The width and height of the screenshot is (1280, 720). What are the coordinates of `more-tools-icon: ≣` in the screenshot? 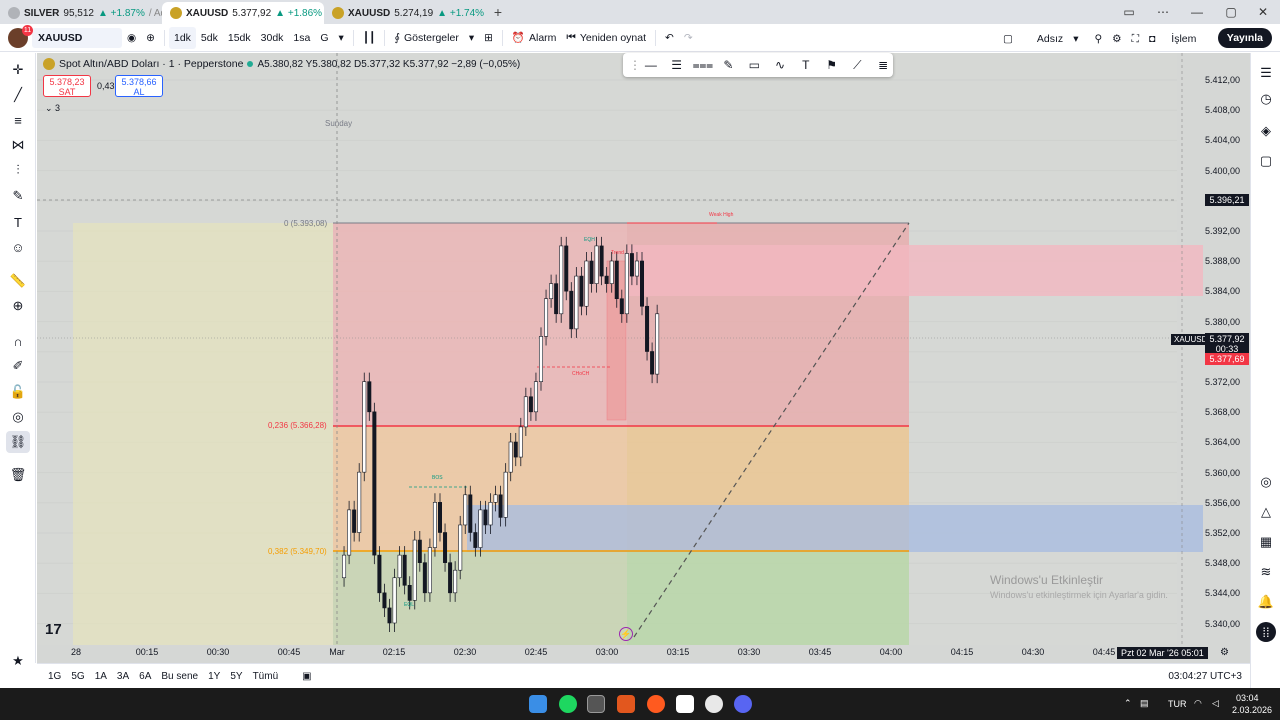 It's located at (883, 65).